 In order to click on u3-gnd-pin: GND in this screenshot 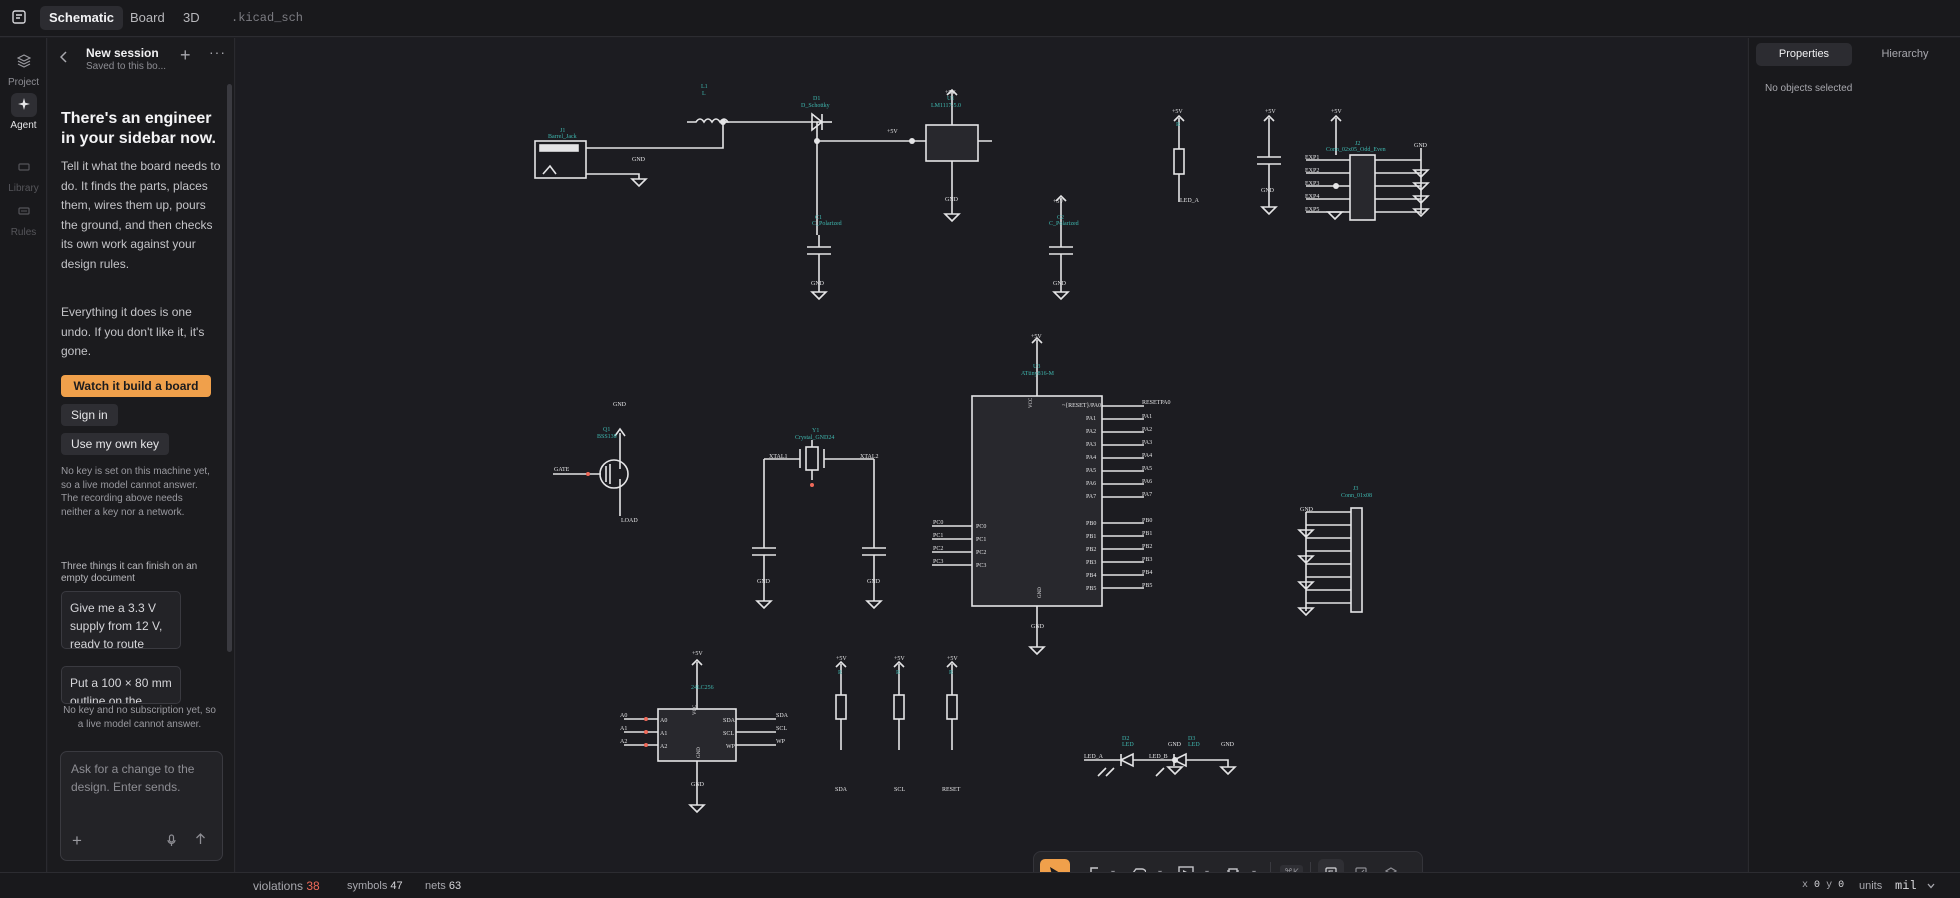, I will do `click(1040, 592)`.